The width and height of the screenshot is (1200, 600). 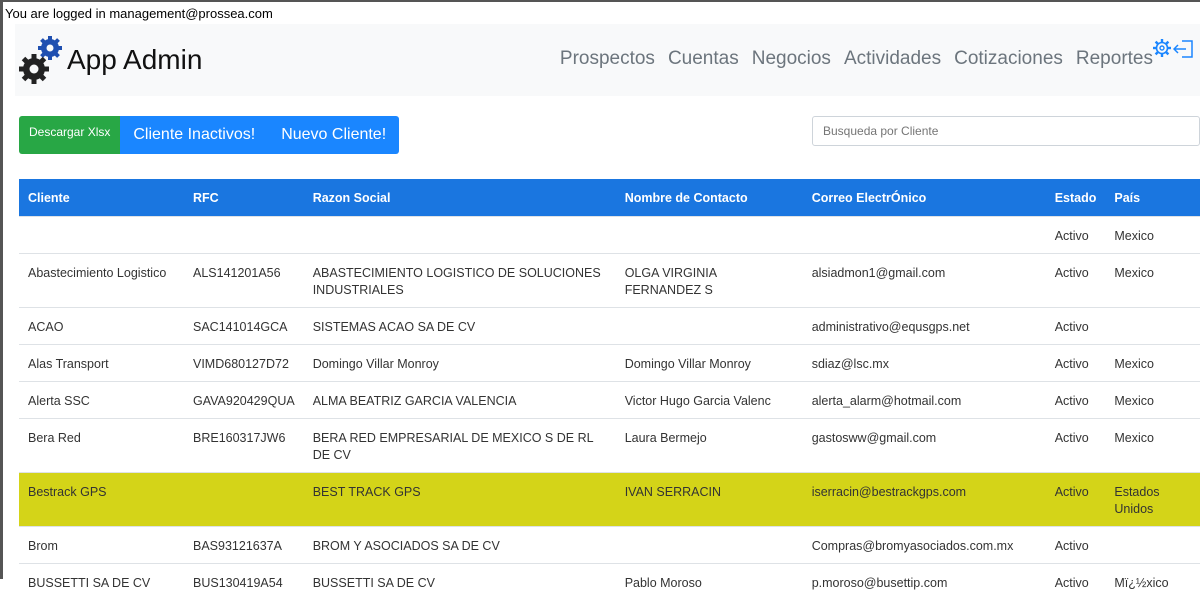 What do you see at coordinates (709, 198) in the screenshot?
I see `col-contacto: Nombre de Contacto` at bounding box center [709, 198].